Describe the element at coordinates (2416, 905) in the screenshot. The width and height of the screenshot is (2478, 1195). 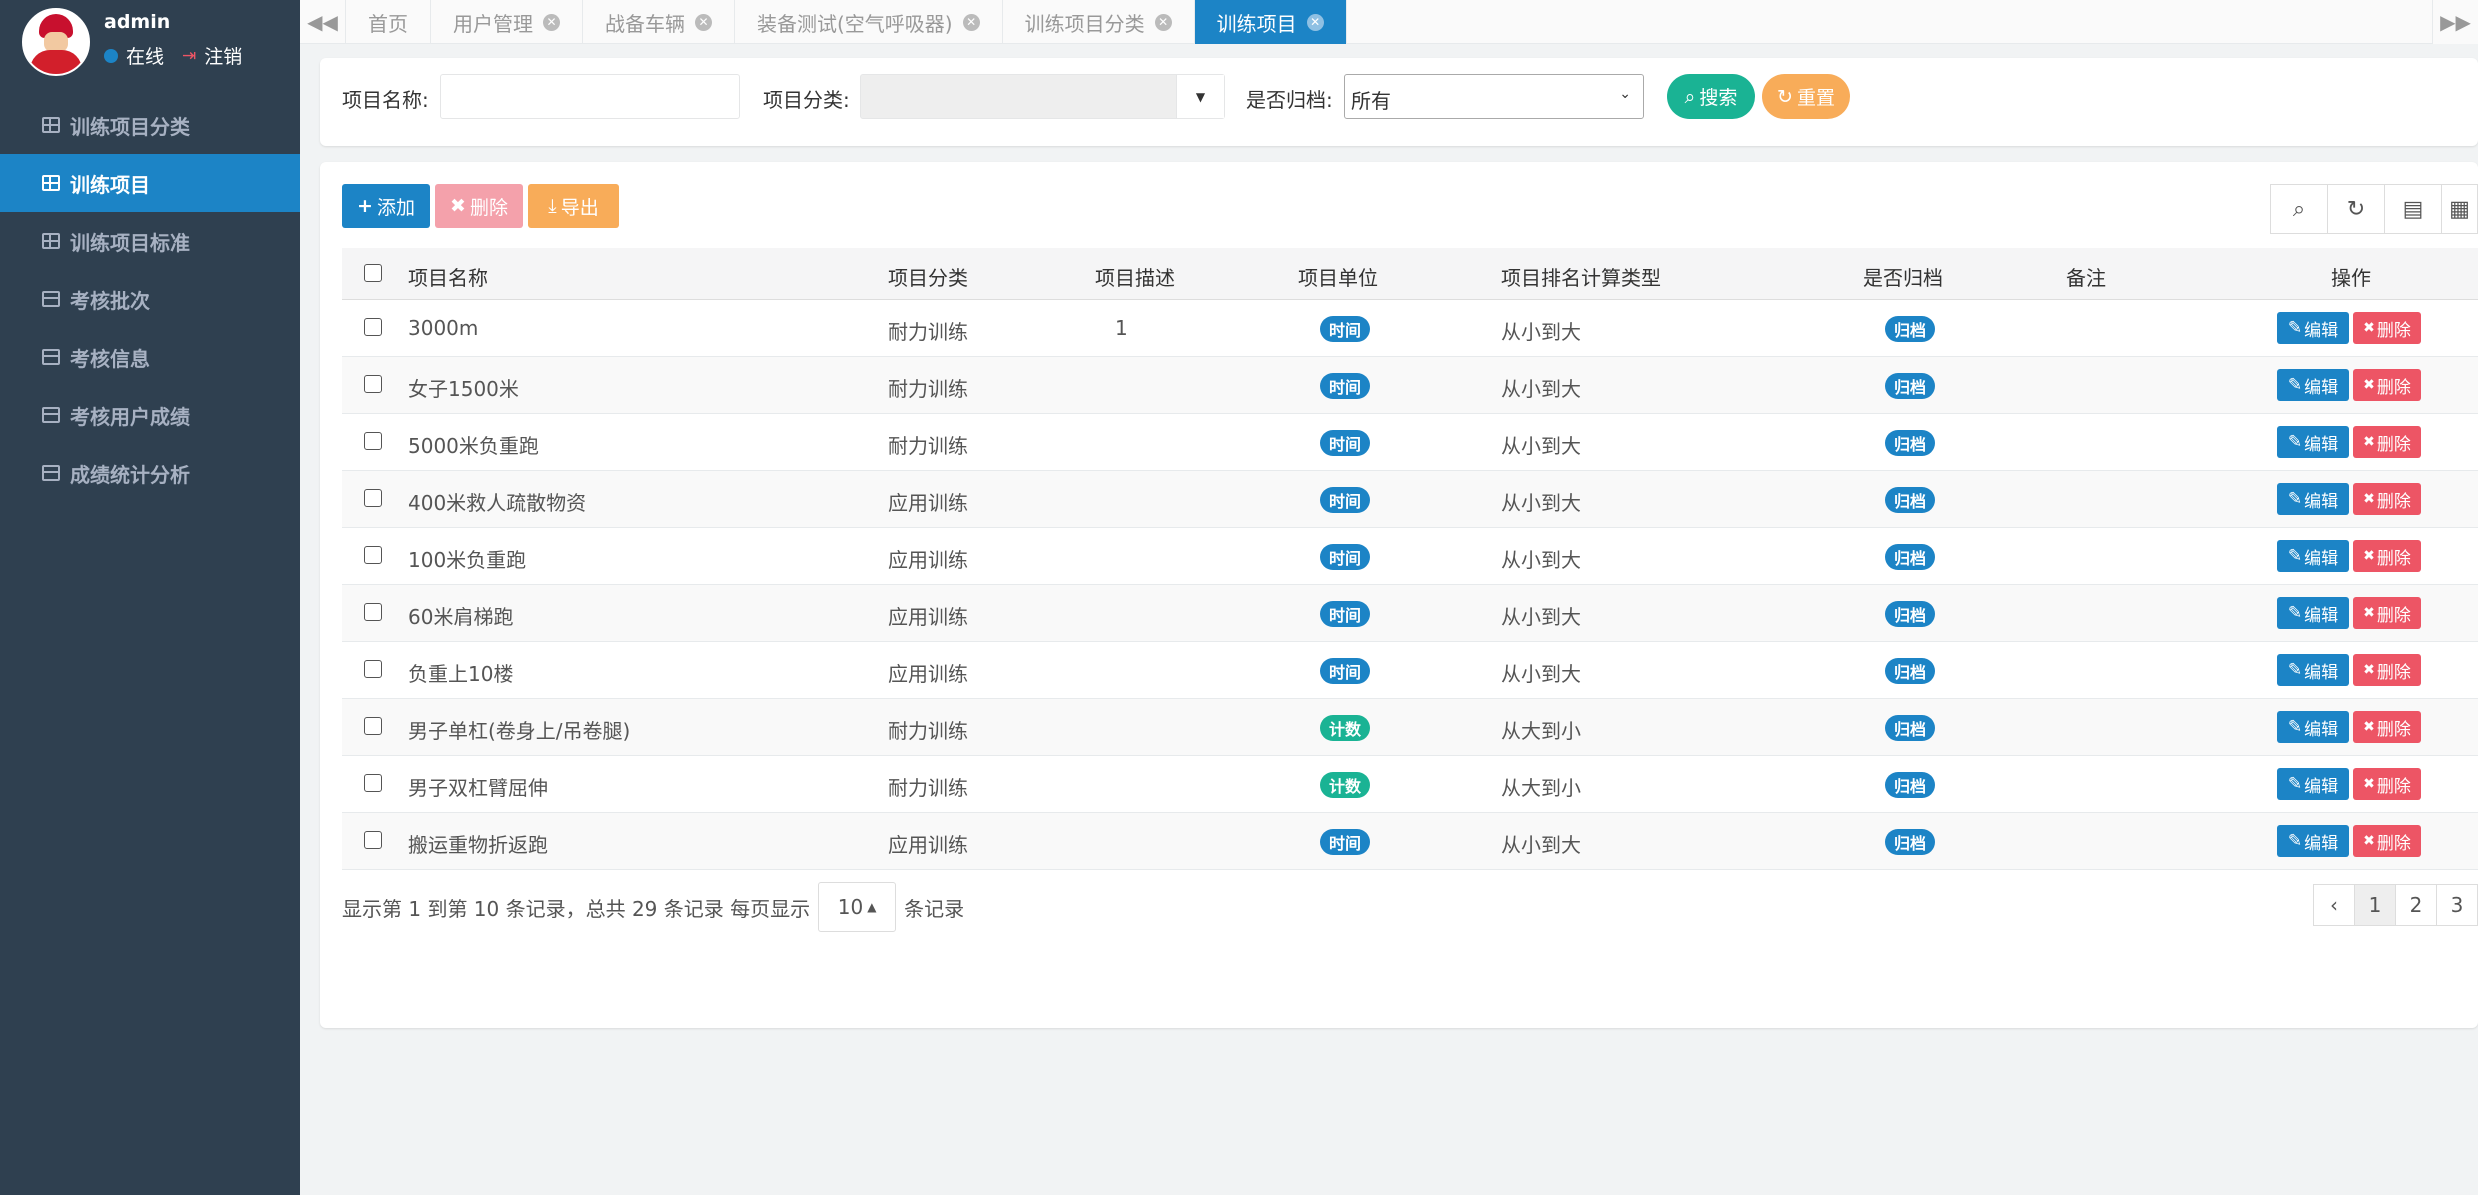
I see `page-2-button: 2` at that location.